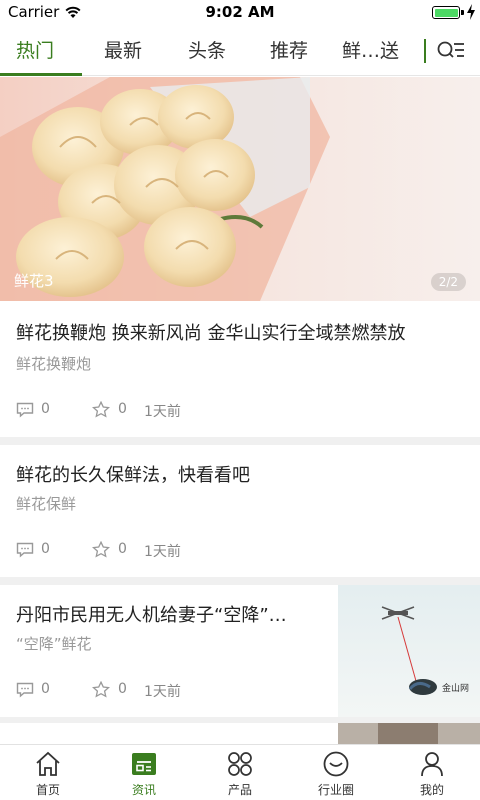  I want to click on battery-icon, so click(446, 12).